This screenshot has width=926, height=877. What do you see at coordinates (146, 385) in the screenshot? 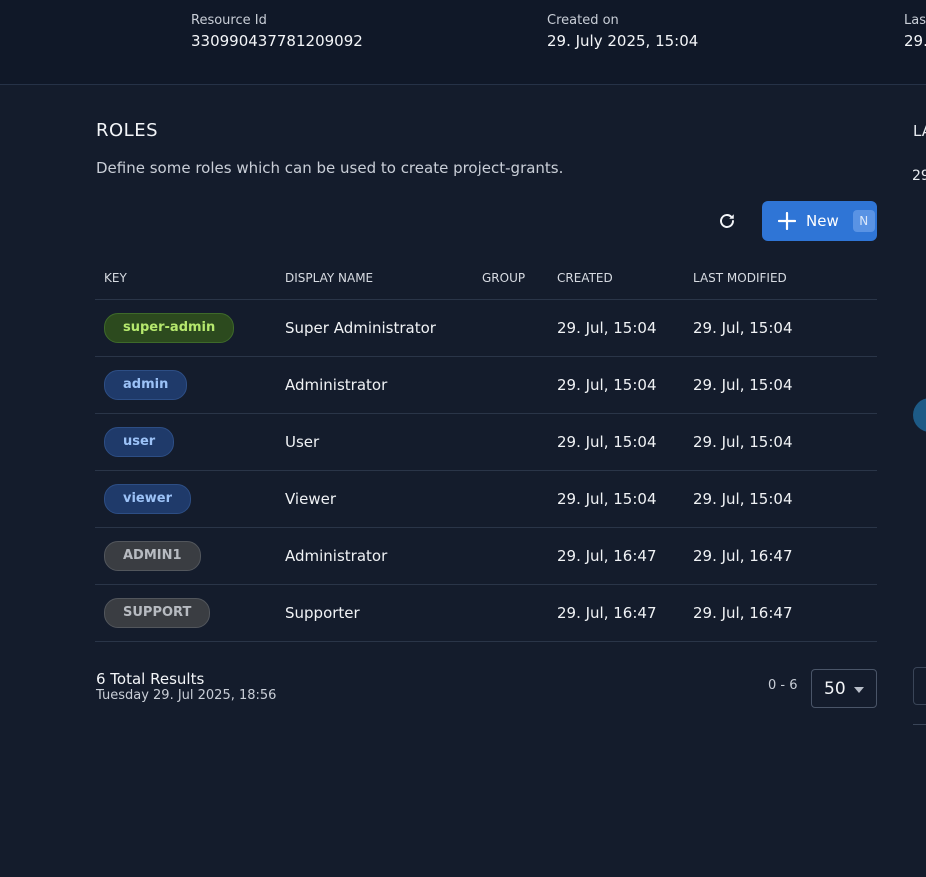
I see `role-key-chip: admin` at bounding box center [146, 385].